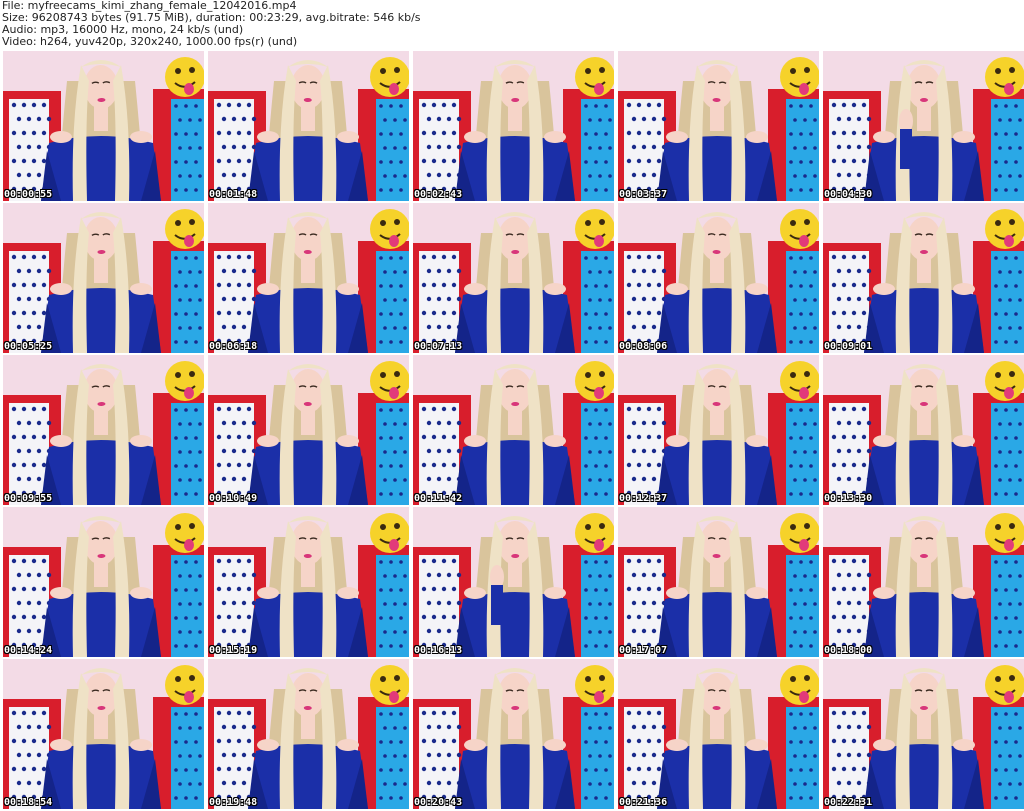 The width and height of the screenshot is (1024, 811). I want to click on video-thumbnail: 00:18:00, so click(923, 582).